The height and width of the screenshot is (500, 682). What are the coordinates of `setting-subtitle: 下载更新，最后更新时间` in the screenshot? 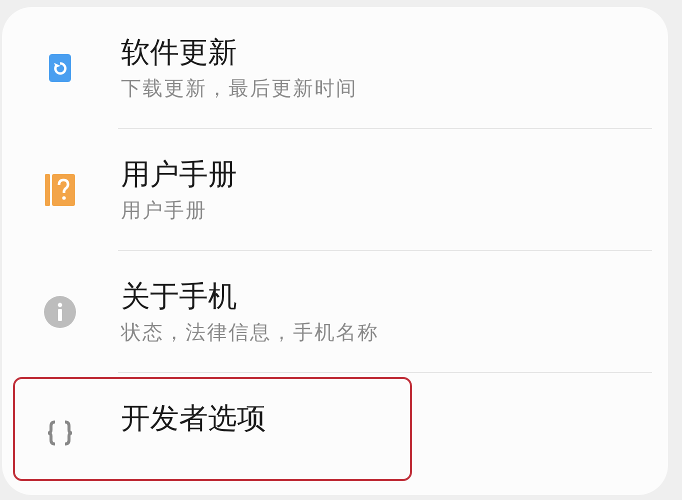 It's located at (239, 88).